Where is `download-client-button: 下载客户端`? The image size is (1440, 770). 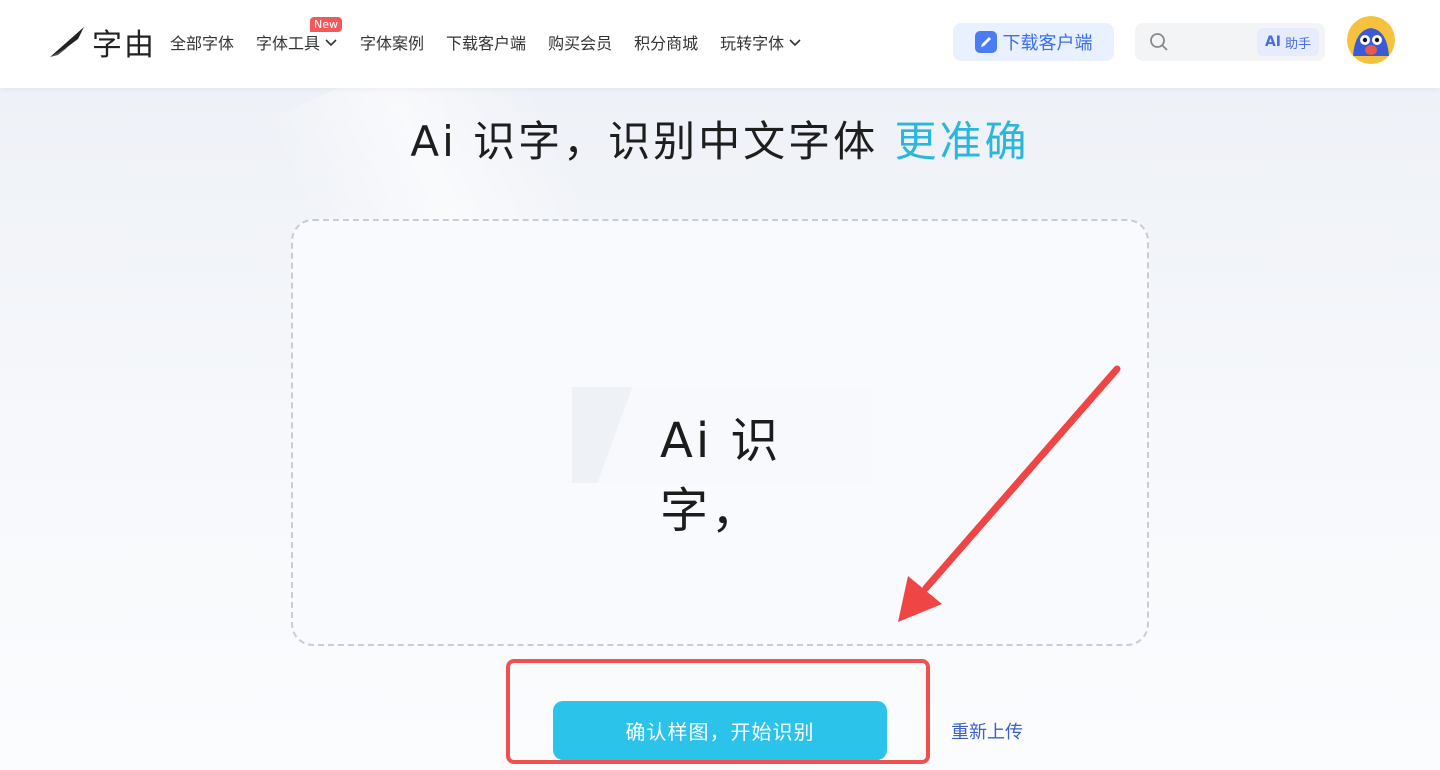 download-client-button: 下载客户端 is located at coordinates (1033, 42).